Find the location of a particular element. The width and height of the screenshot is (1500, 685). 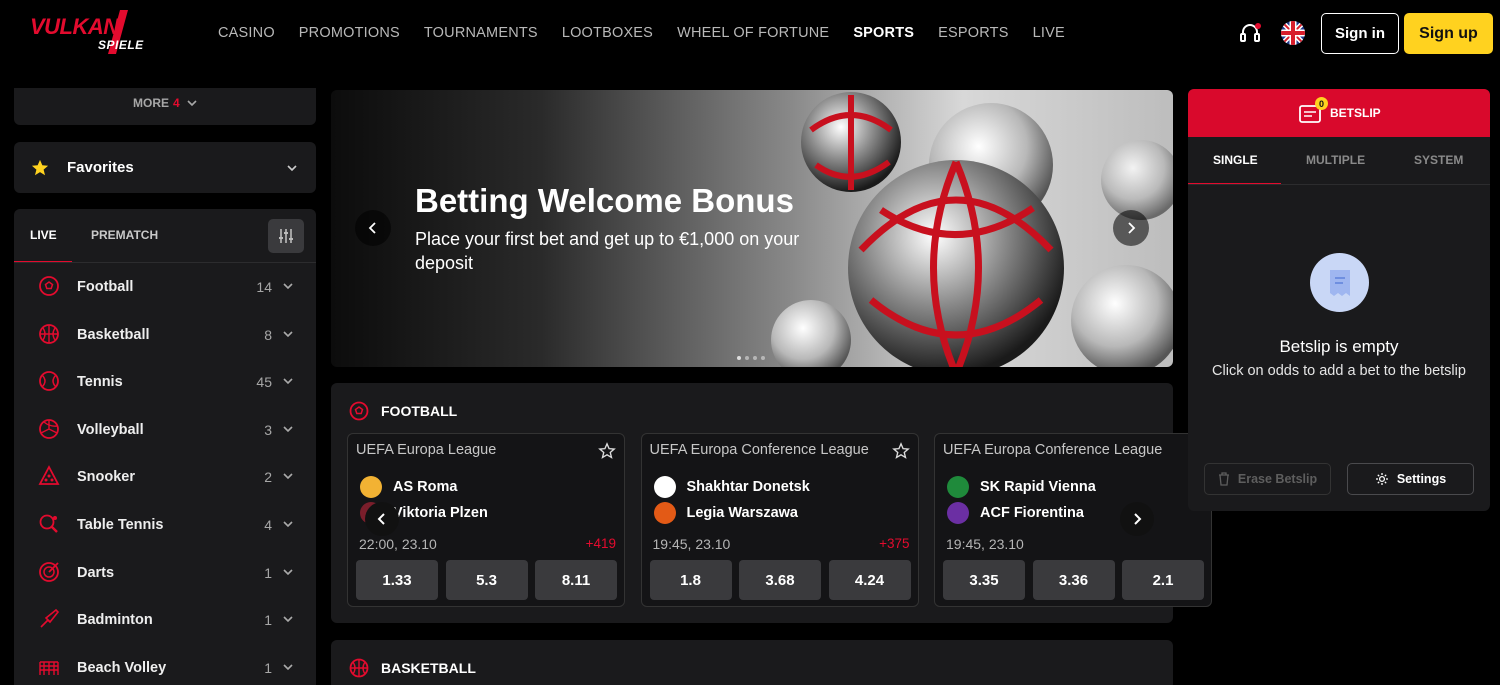

tab-prematch: PREMATCH is located at coordinates (124, 235).